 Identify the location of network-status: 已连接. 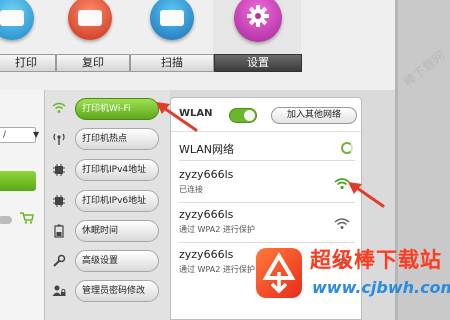
(191, 189).